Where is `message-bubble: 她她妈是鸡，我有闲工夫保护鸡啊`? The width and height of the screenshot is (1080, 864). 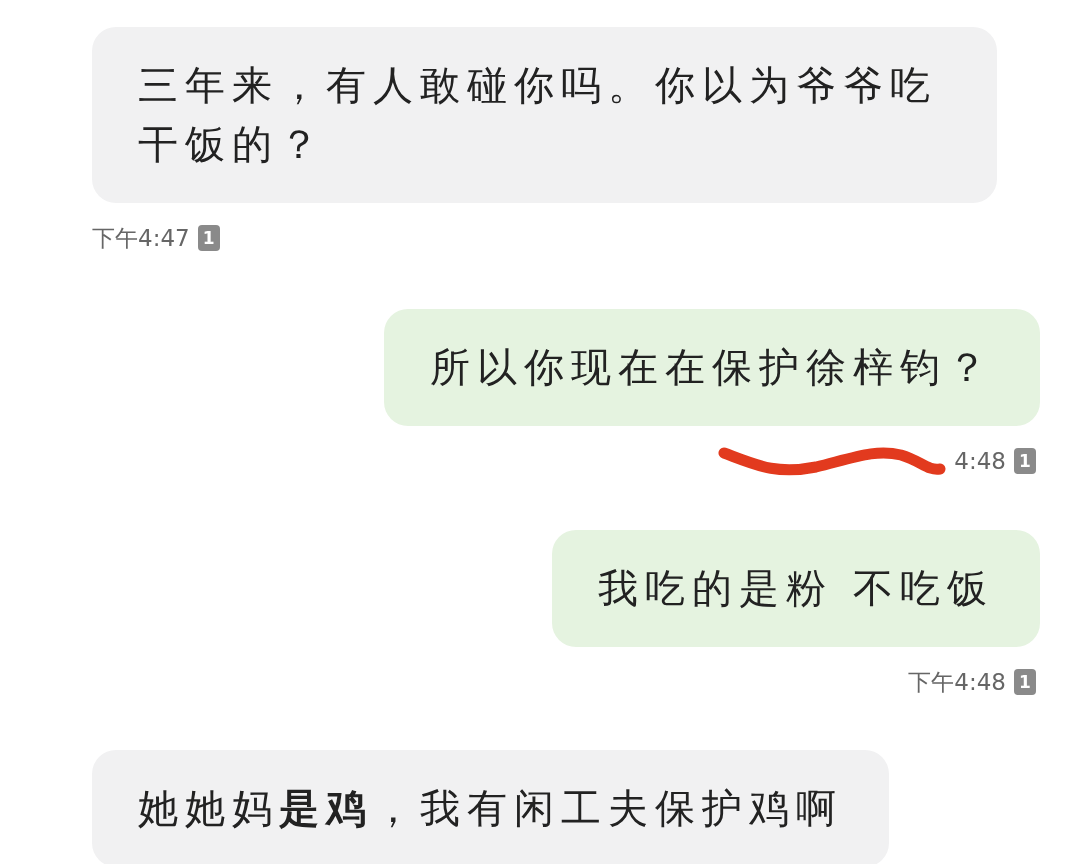
message-bubble: 她她妈是鸡，我有闲工夫保护鸡啊 is located at coordinates (490, 807).